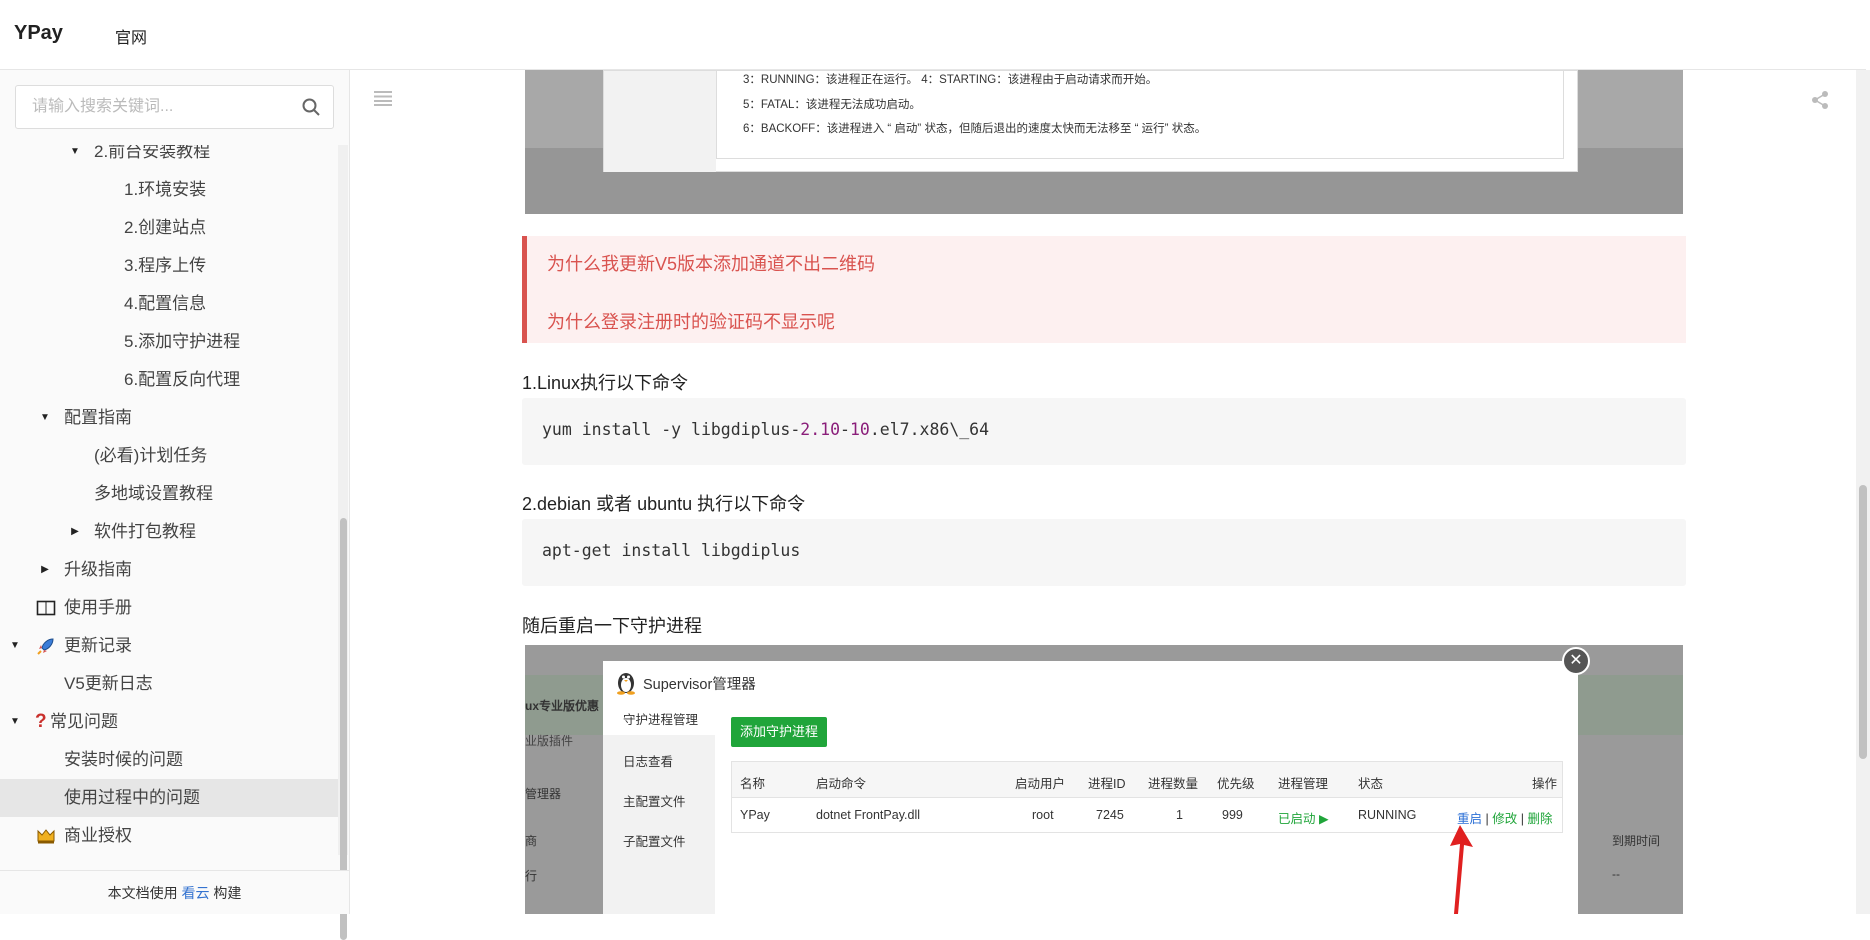 The image size is (1870, 940). What do you see at coordinates (169, 228) in the screenshot?
I see `nav-item-create-site: 2.创建站点` at bounding box center [169, 228].